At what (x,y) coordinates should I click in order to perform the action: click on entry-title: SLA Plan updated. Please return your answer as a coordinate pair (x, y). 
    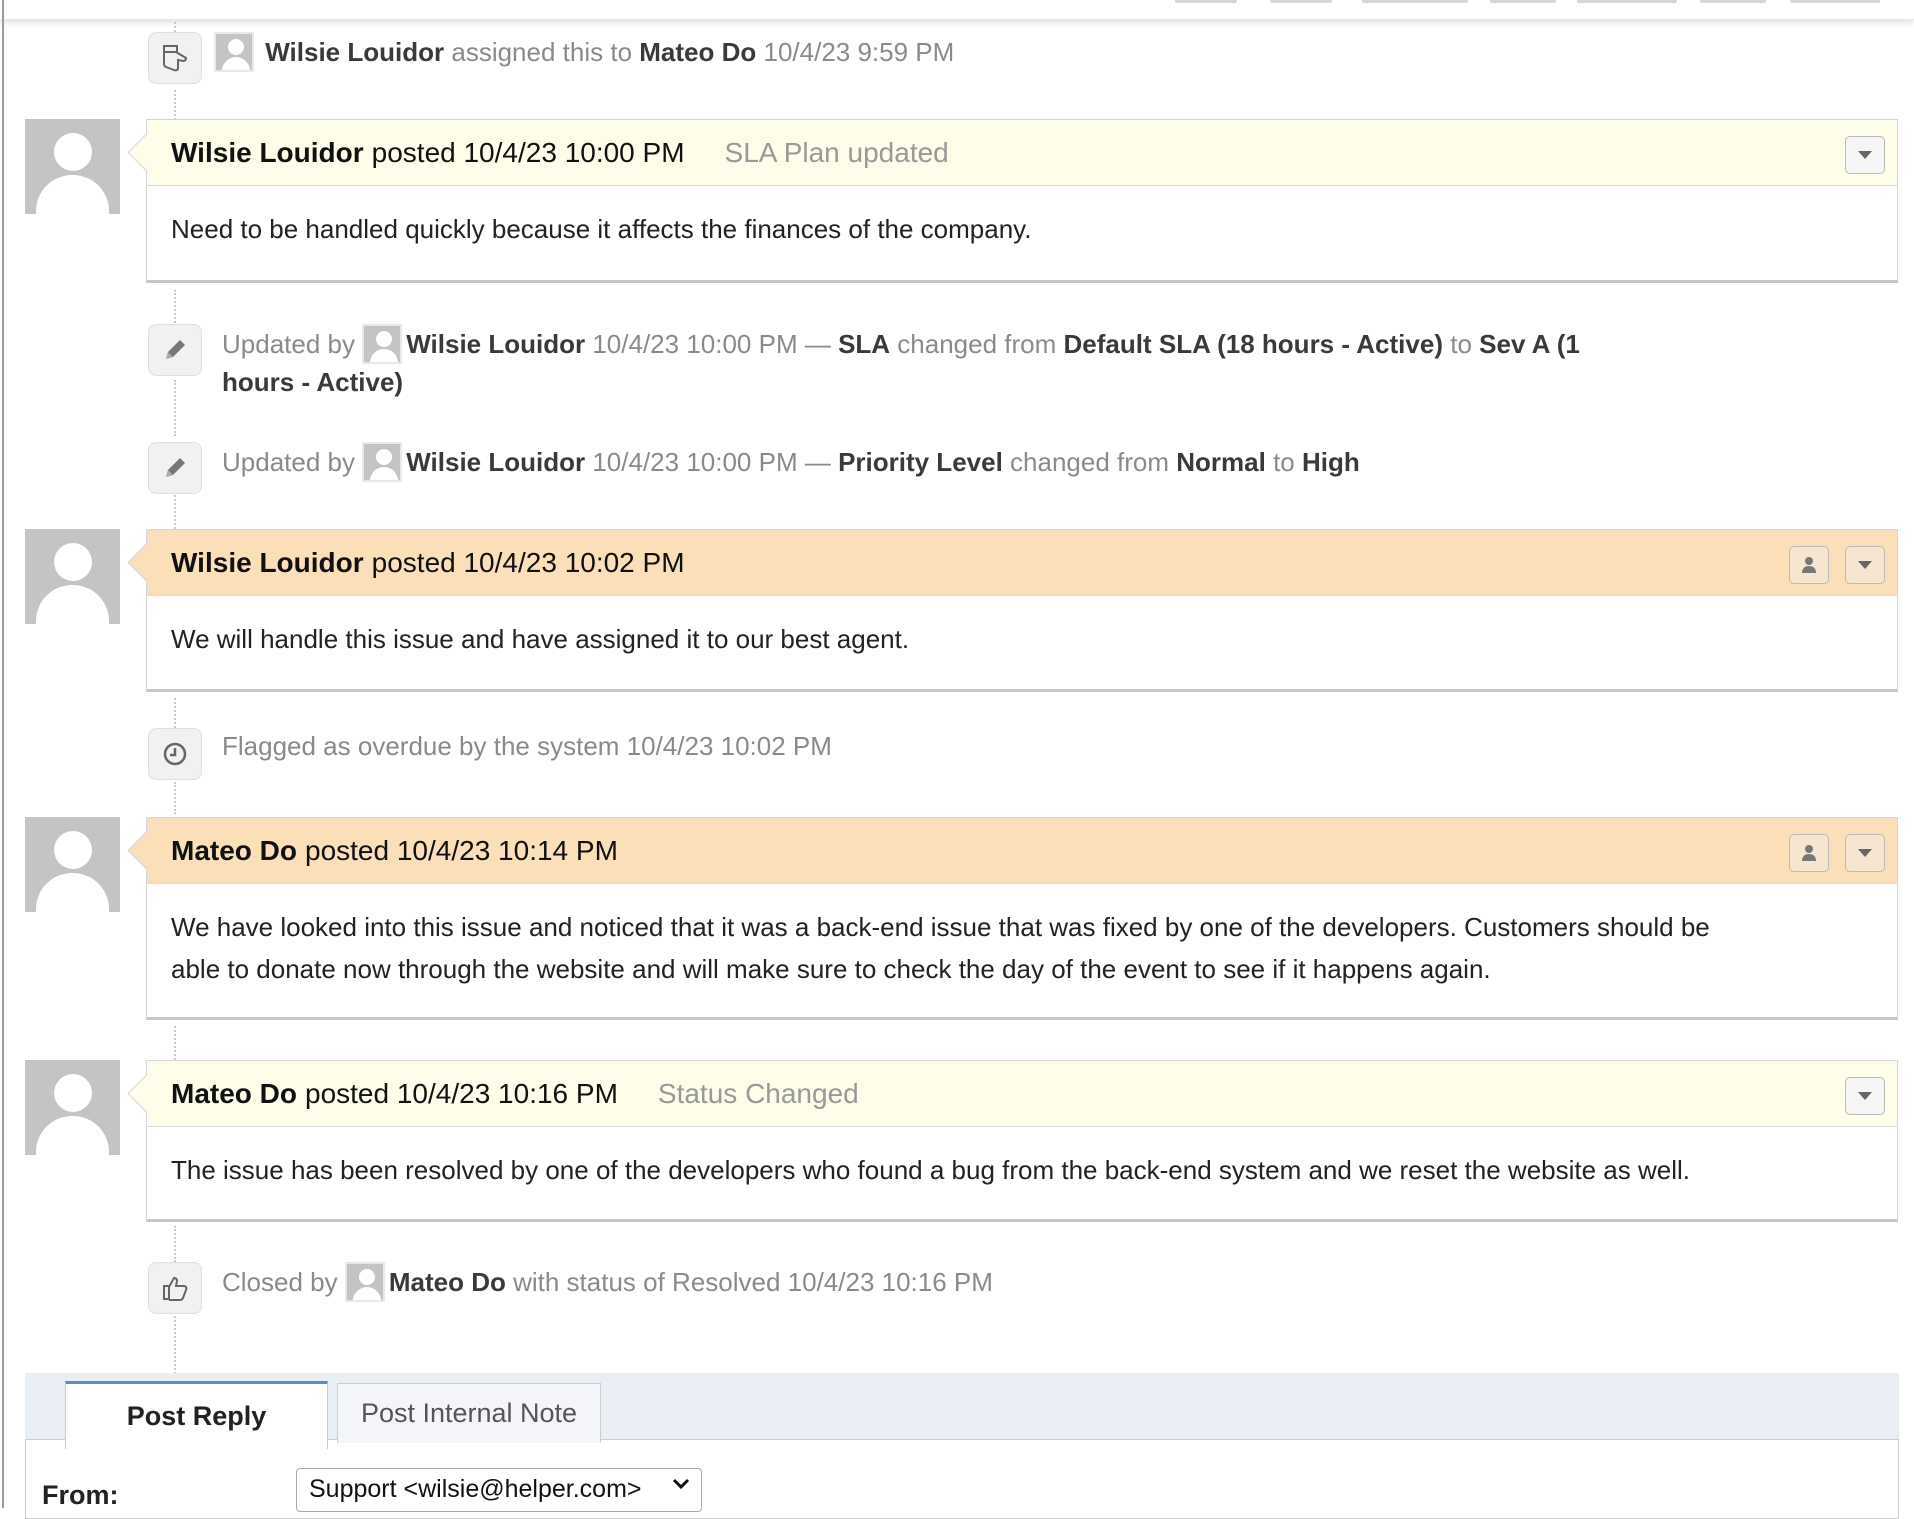
    Looking at the image, I should click on (836, 152).